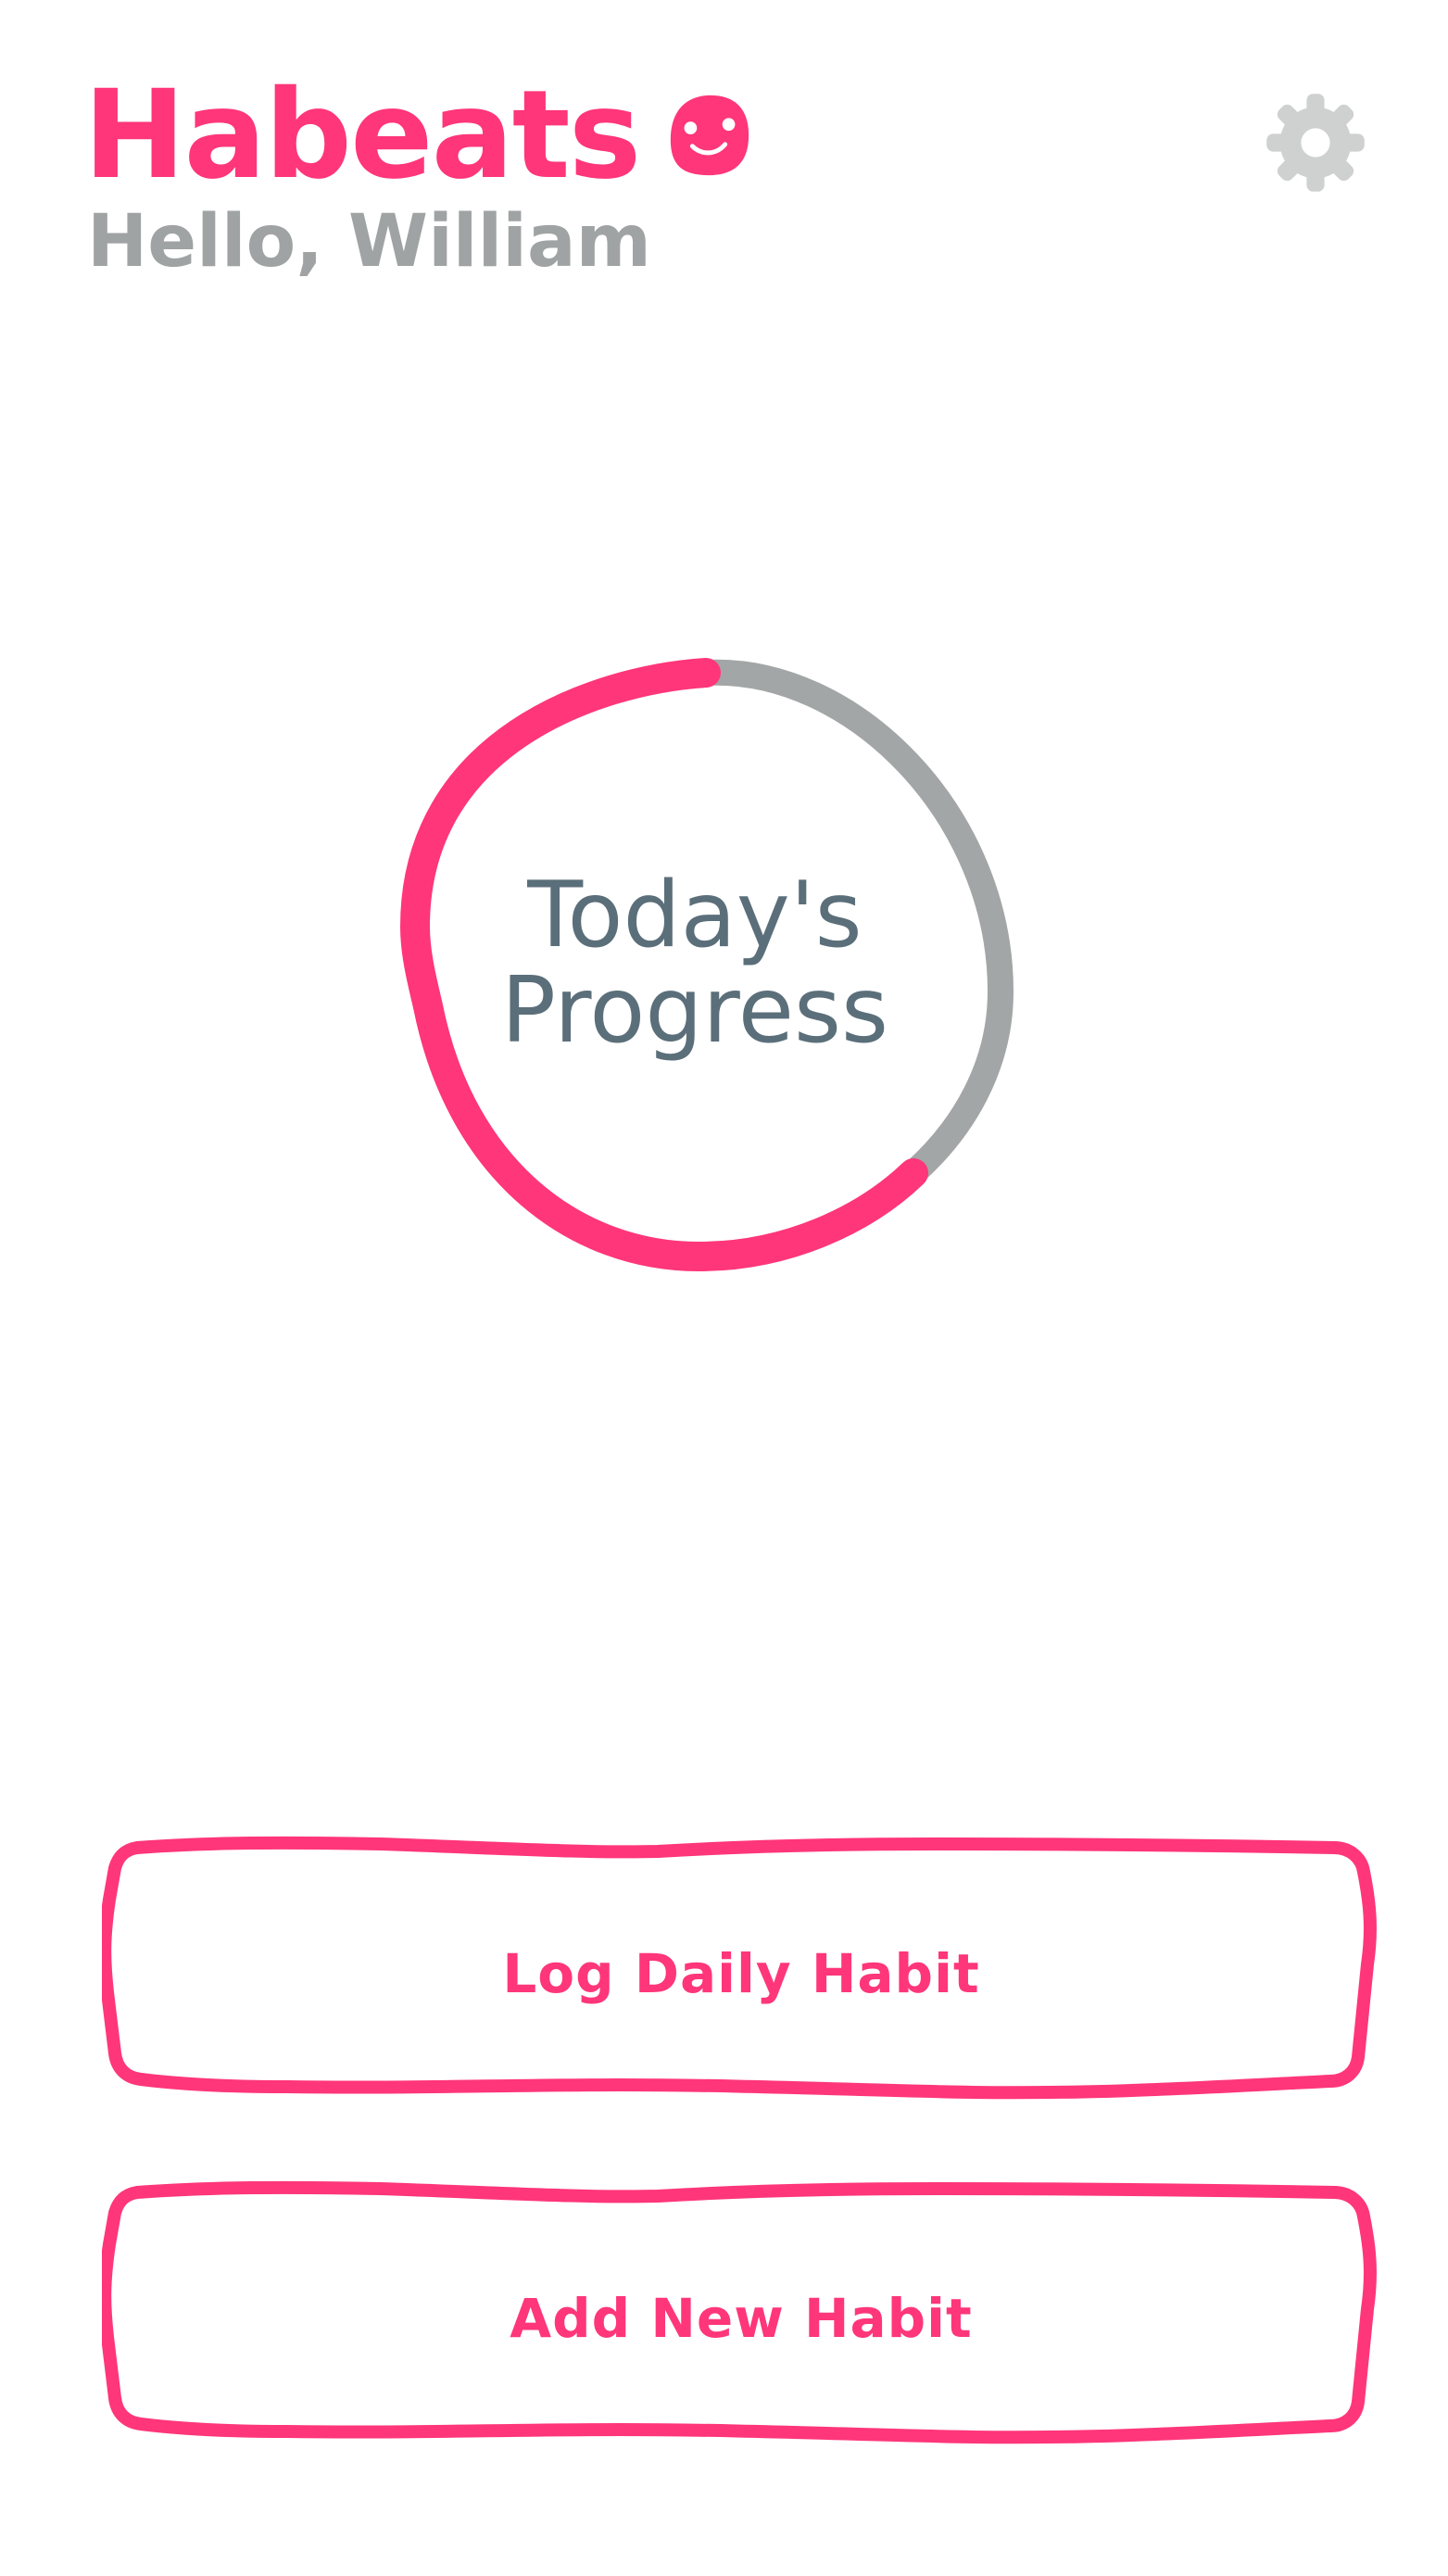 Image resolution: width=1448 pixels, height=2576 pixels. I want to click on brand: Habeats, so click(418, 135).